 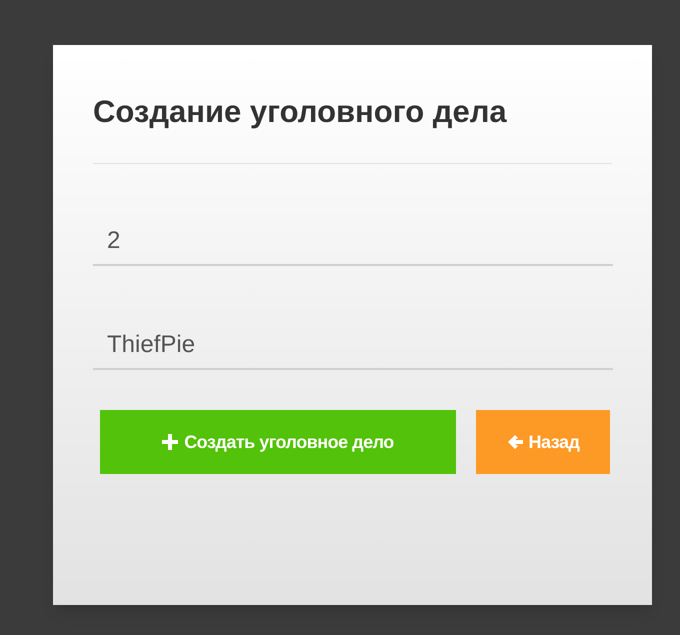 I want to click on input-field: ThiefPie, so click(x=353, y=346).